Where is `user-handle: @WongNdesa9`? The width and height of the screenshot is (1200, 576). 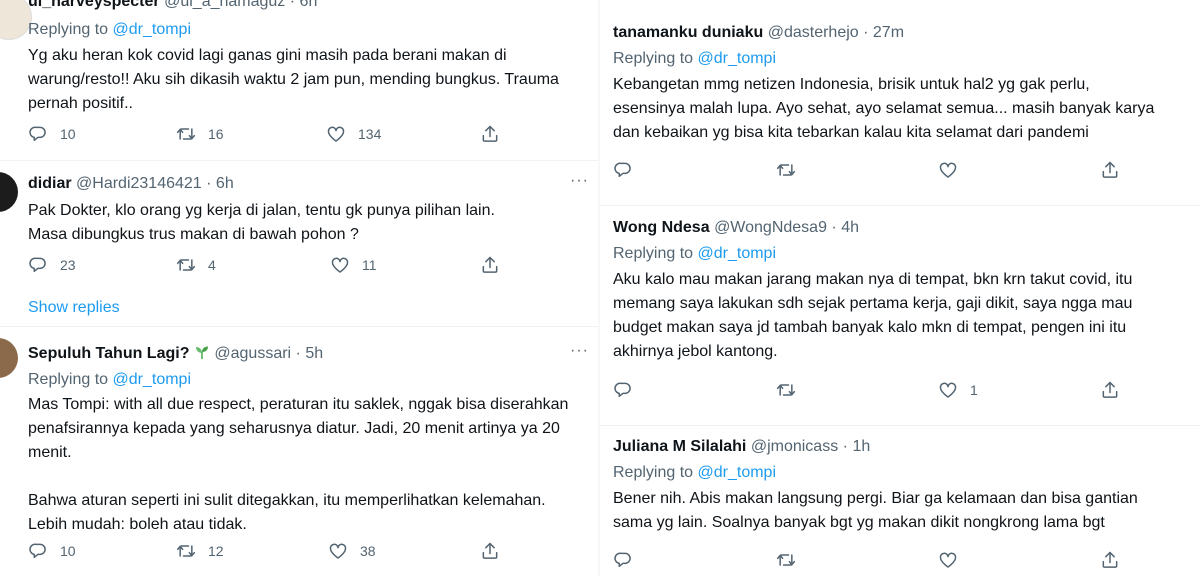
user-handle: @WongNdesa9 is located at coordinates (770, 227).